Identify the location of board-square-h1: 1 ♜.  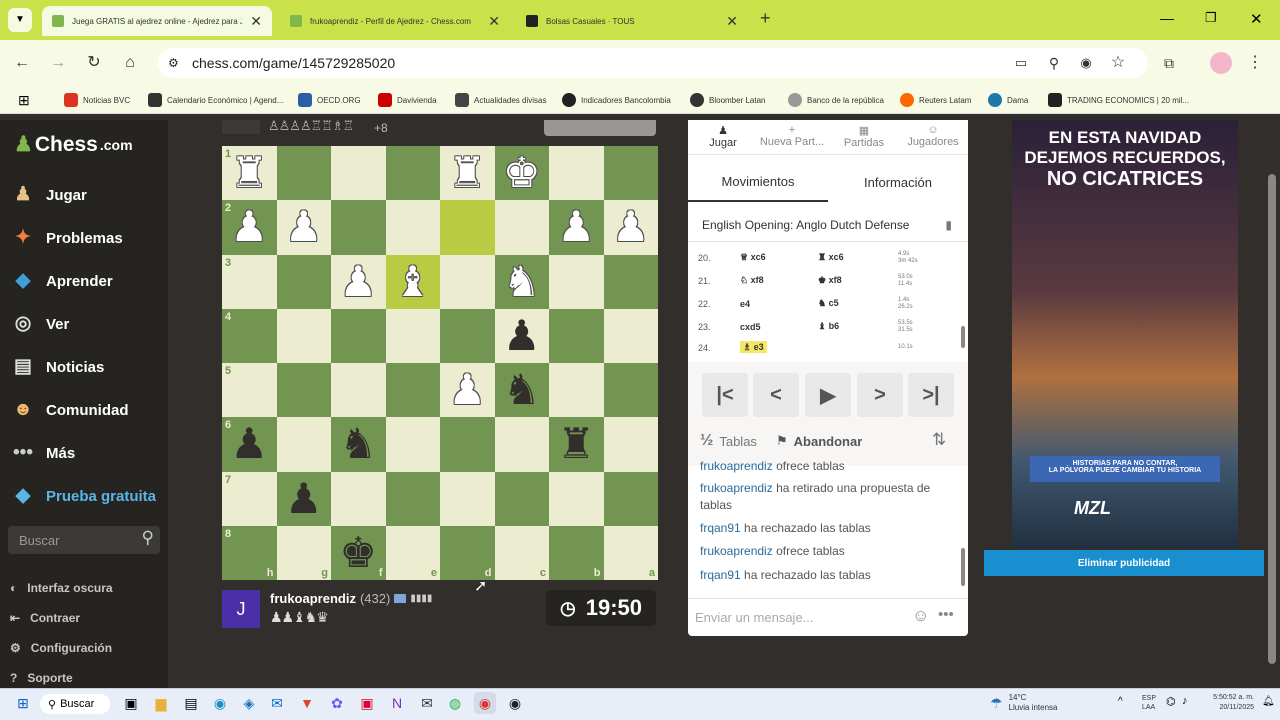
(249, 173).